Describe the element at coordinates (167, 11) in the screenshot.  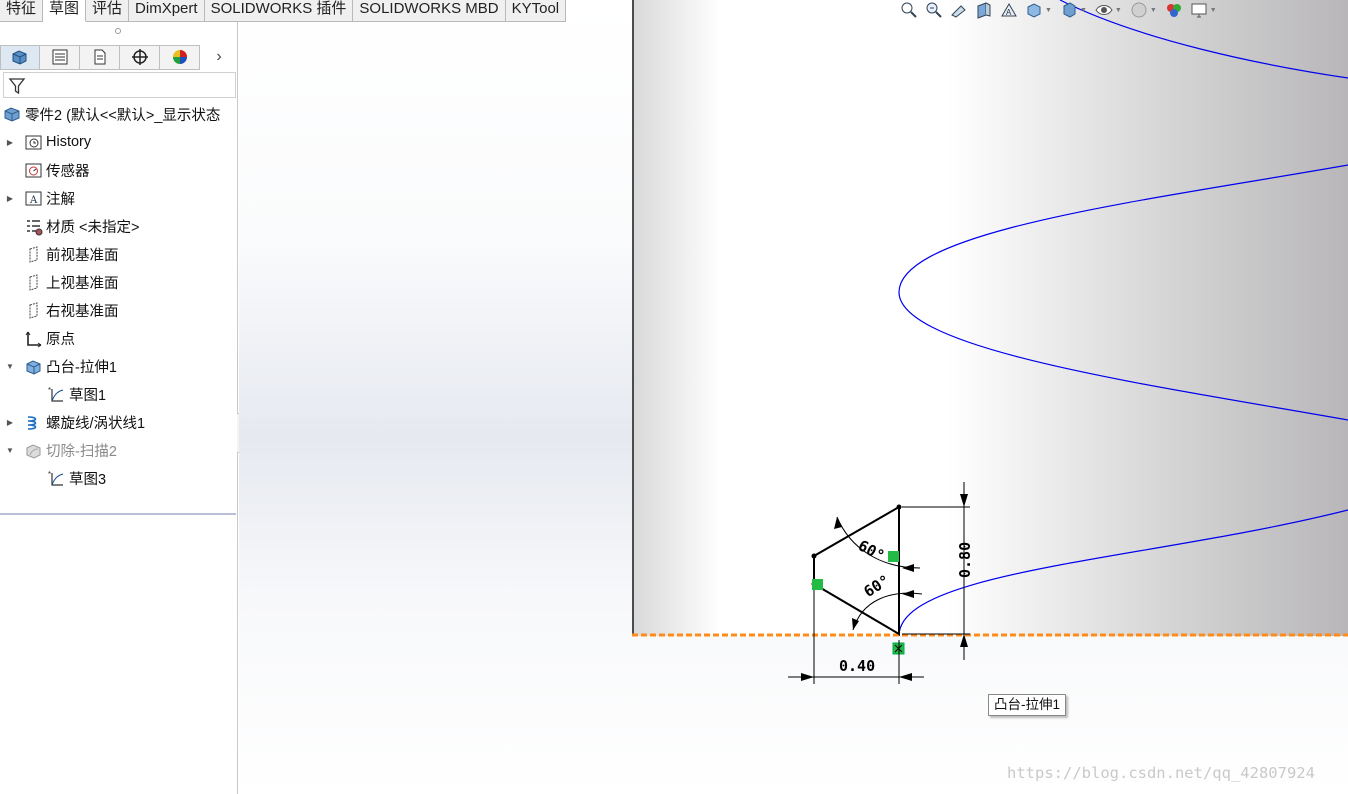
I see `command-tab: DimXpert` at that location.